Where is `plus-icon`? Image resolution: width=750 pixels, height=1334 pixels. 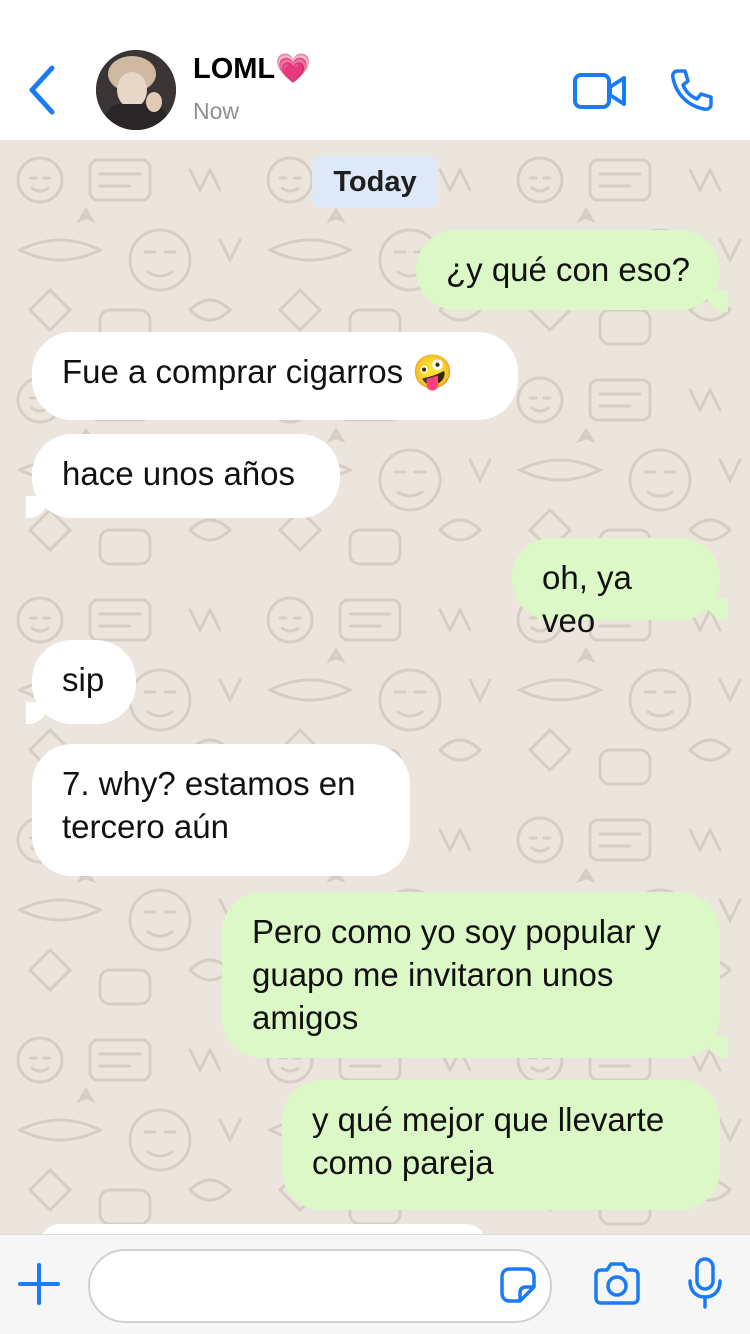 plus-icon is located at coordinates (39, 1284).